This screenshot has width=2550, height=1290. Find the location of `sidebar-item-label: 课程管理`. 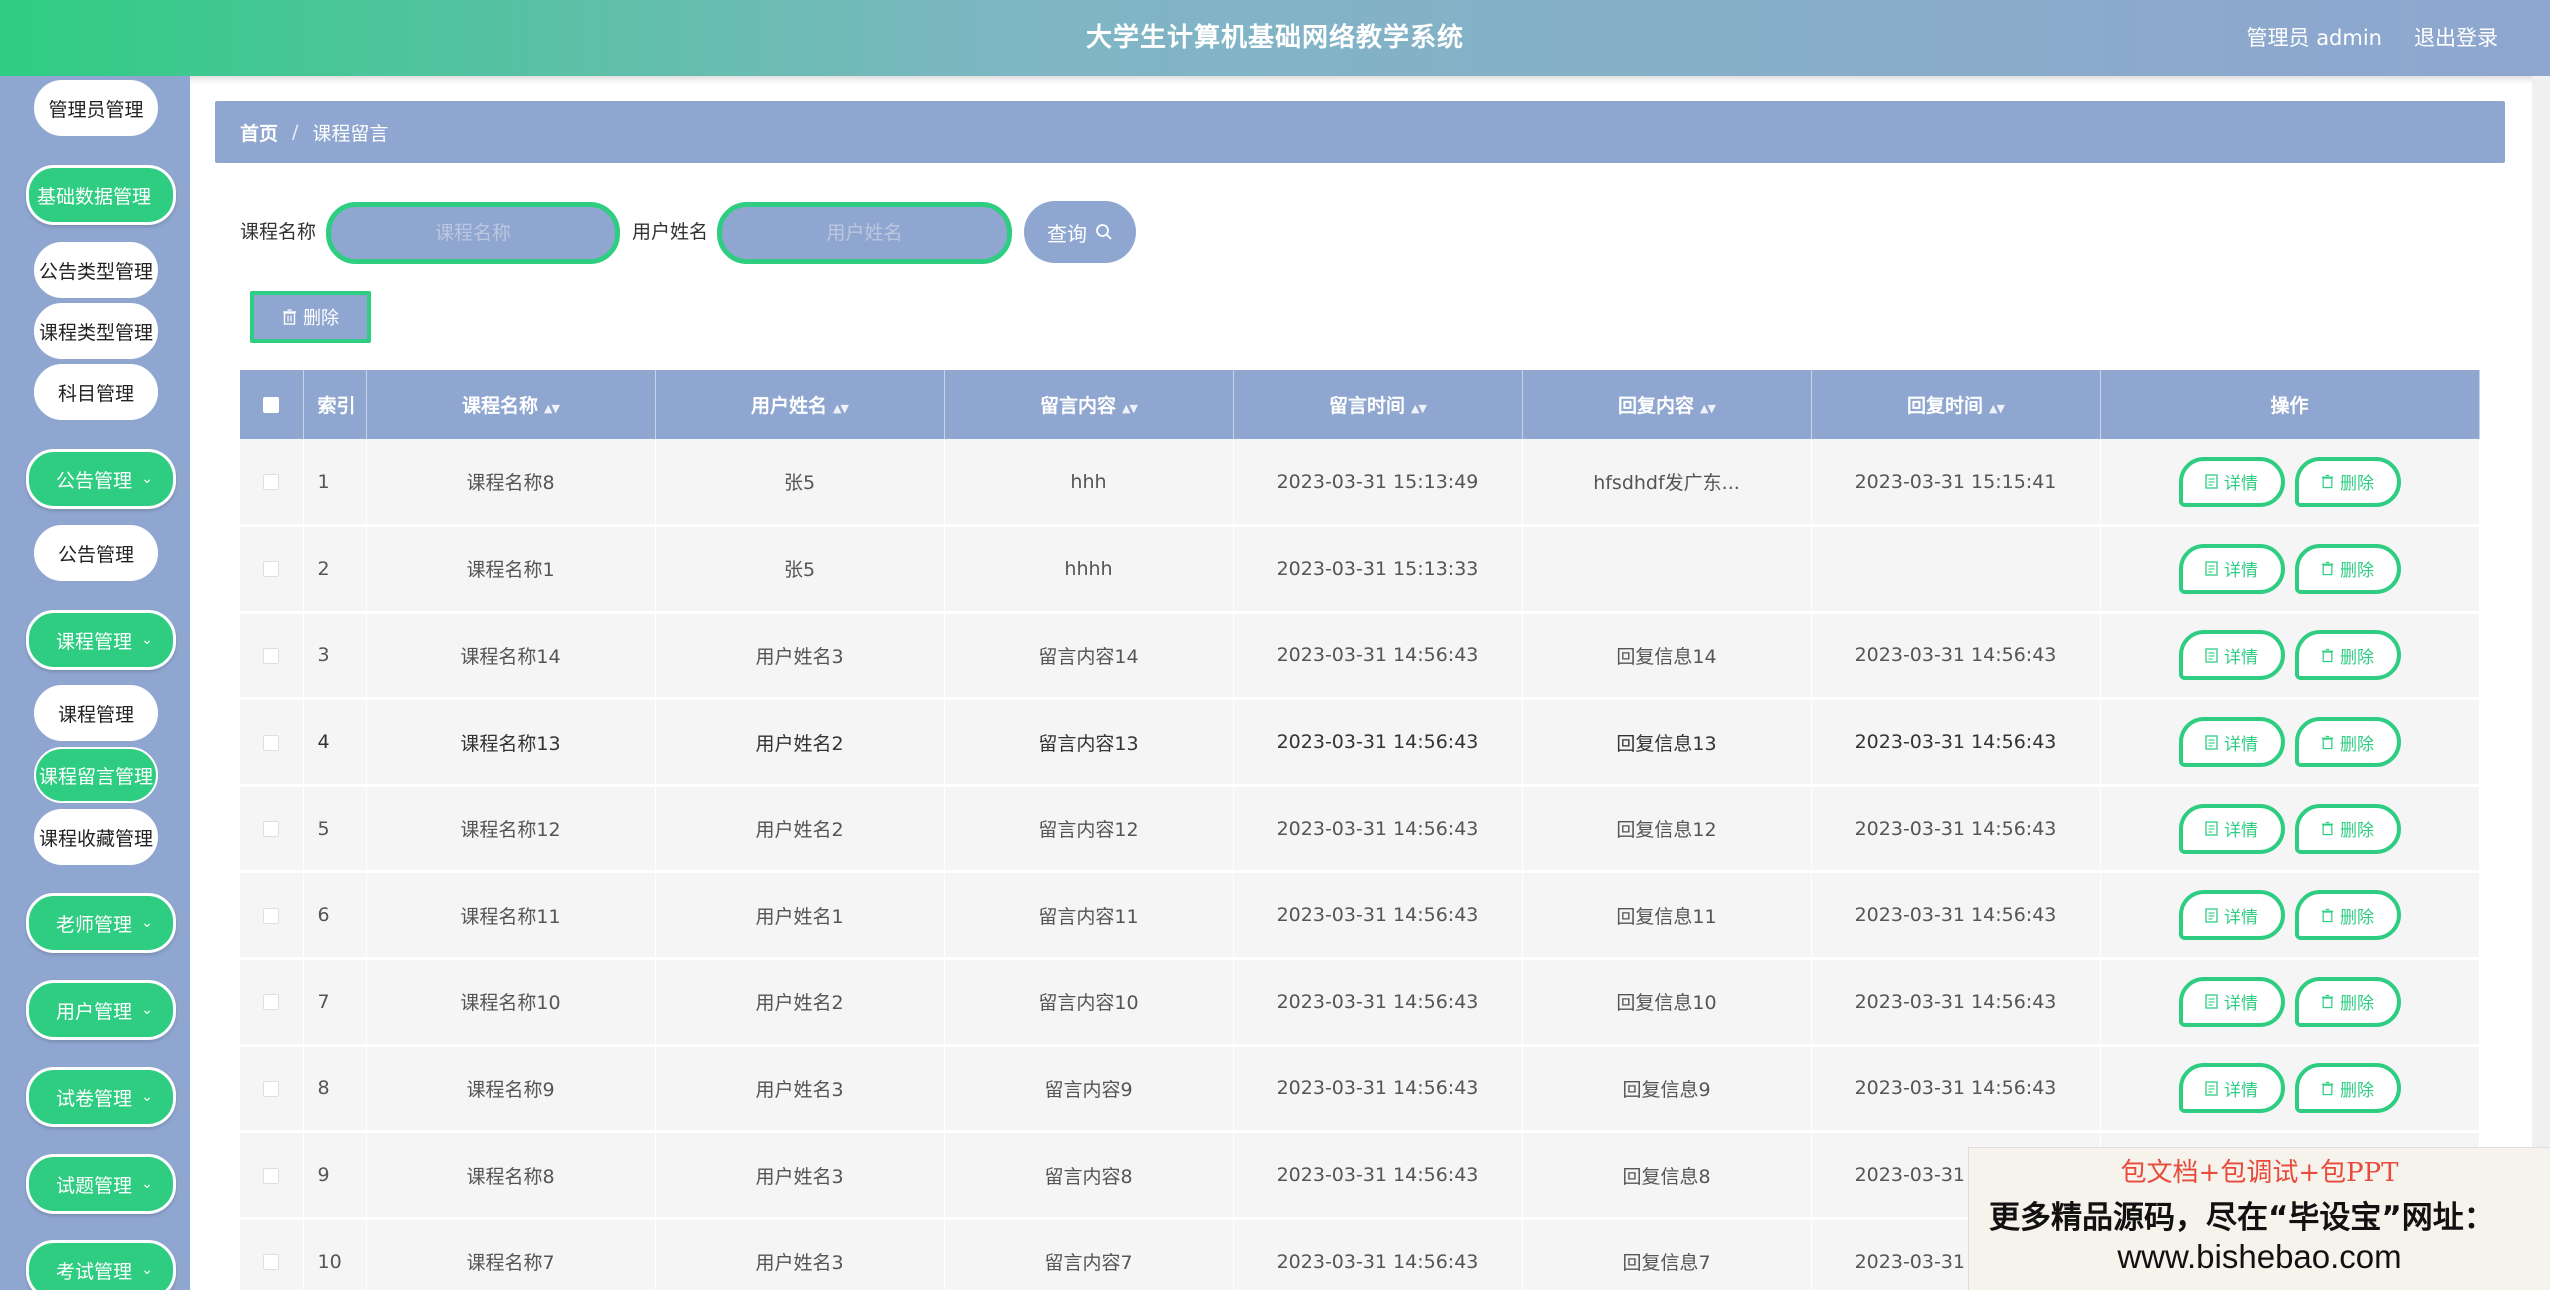

sidebar-item-label: 课程管理 is located at coordinates (93, 641).